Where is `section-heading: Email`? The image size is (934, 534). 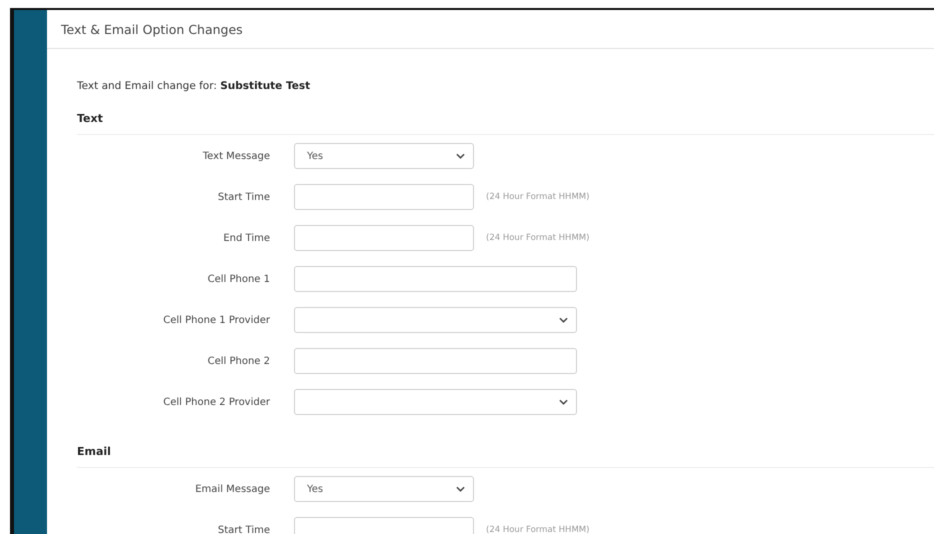 section-heading: Email is located at coordinates (505, 456).